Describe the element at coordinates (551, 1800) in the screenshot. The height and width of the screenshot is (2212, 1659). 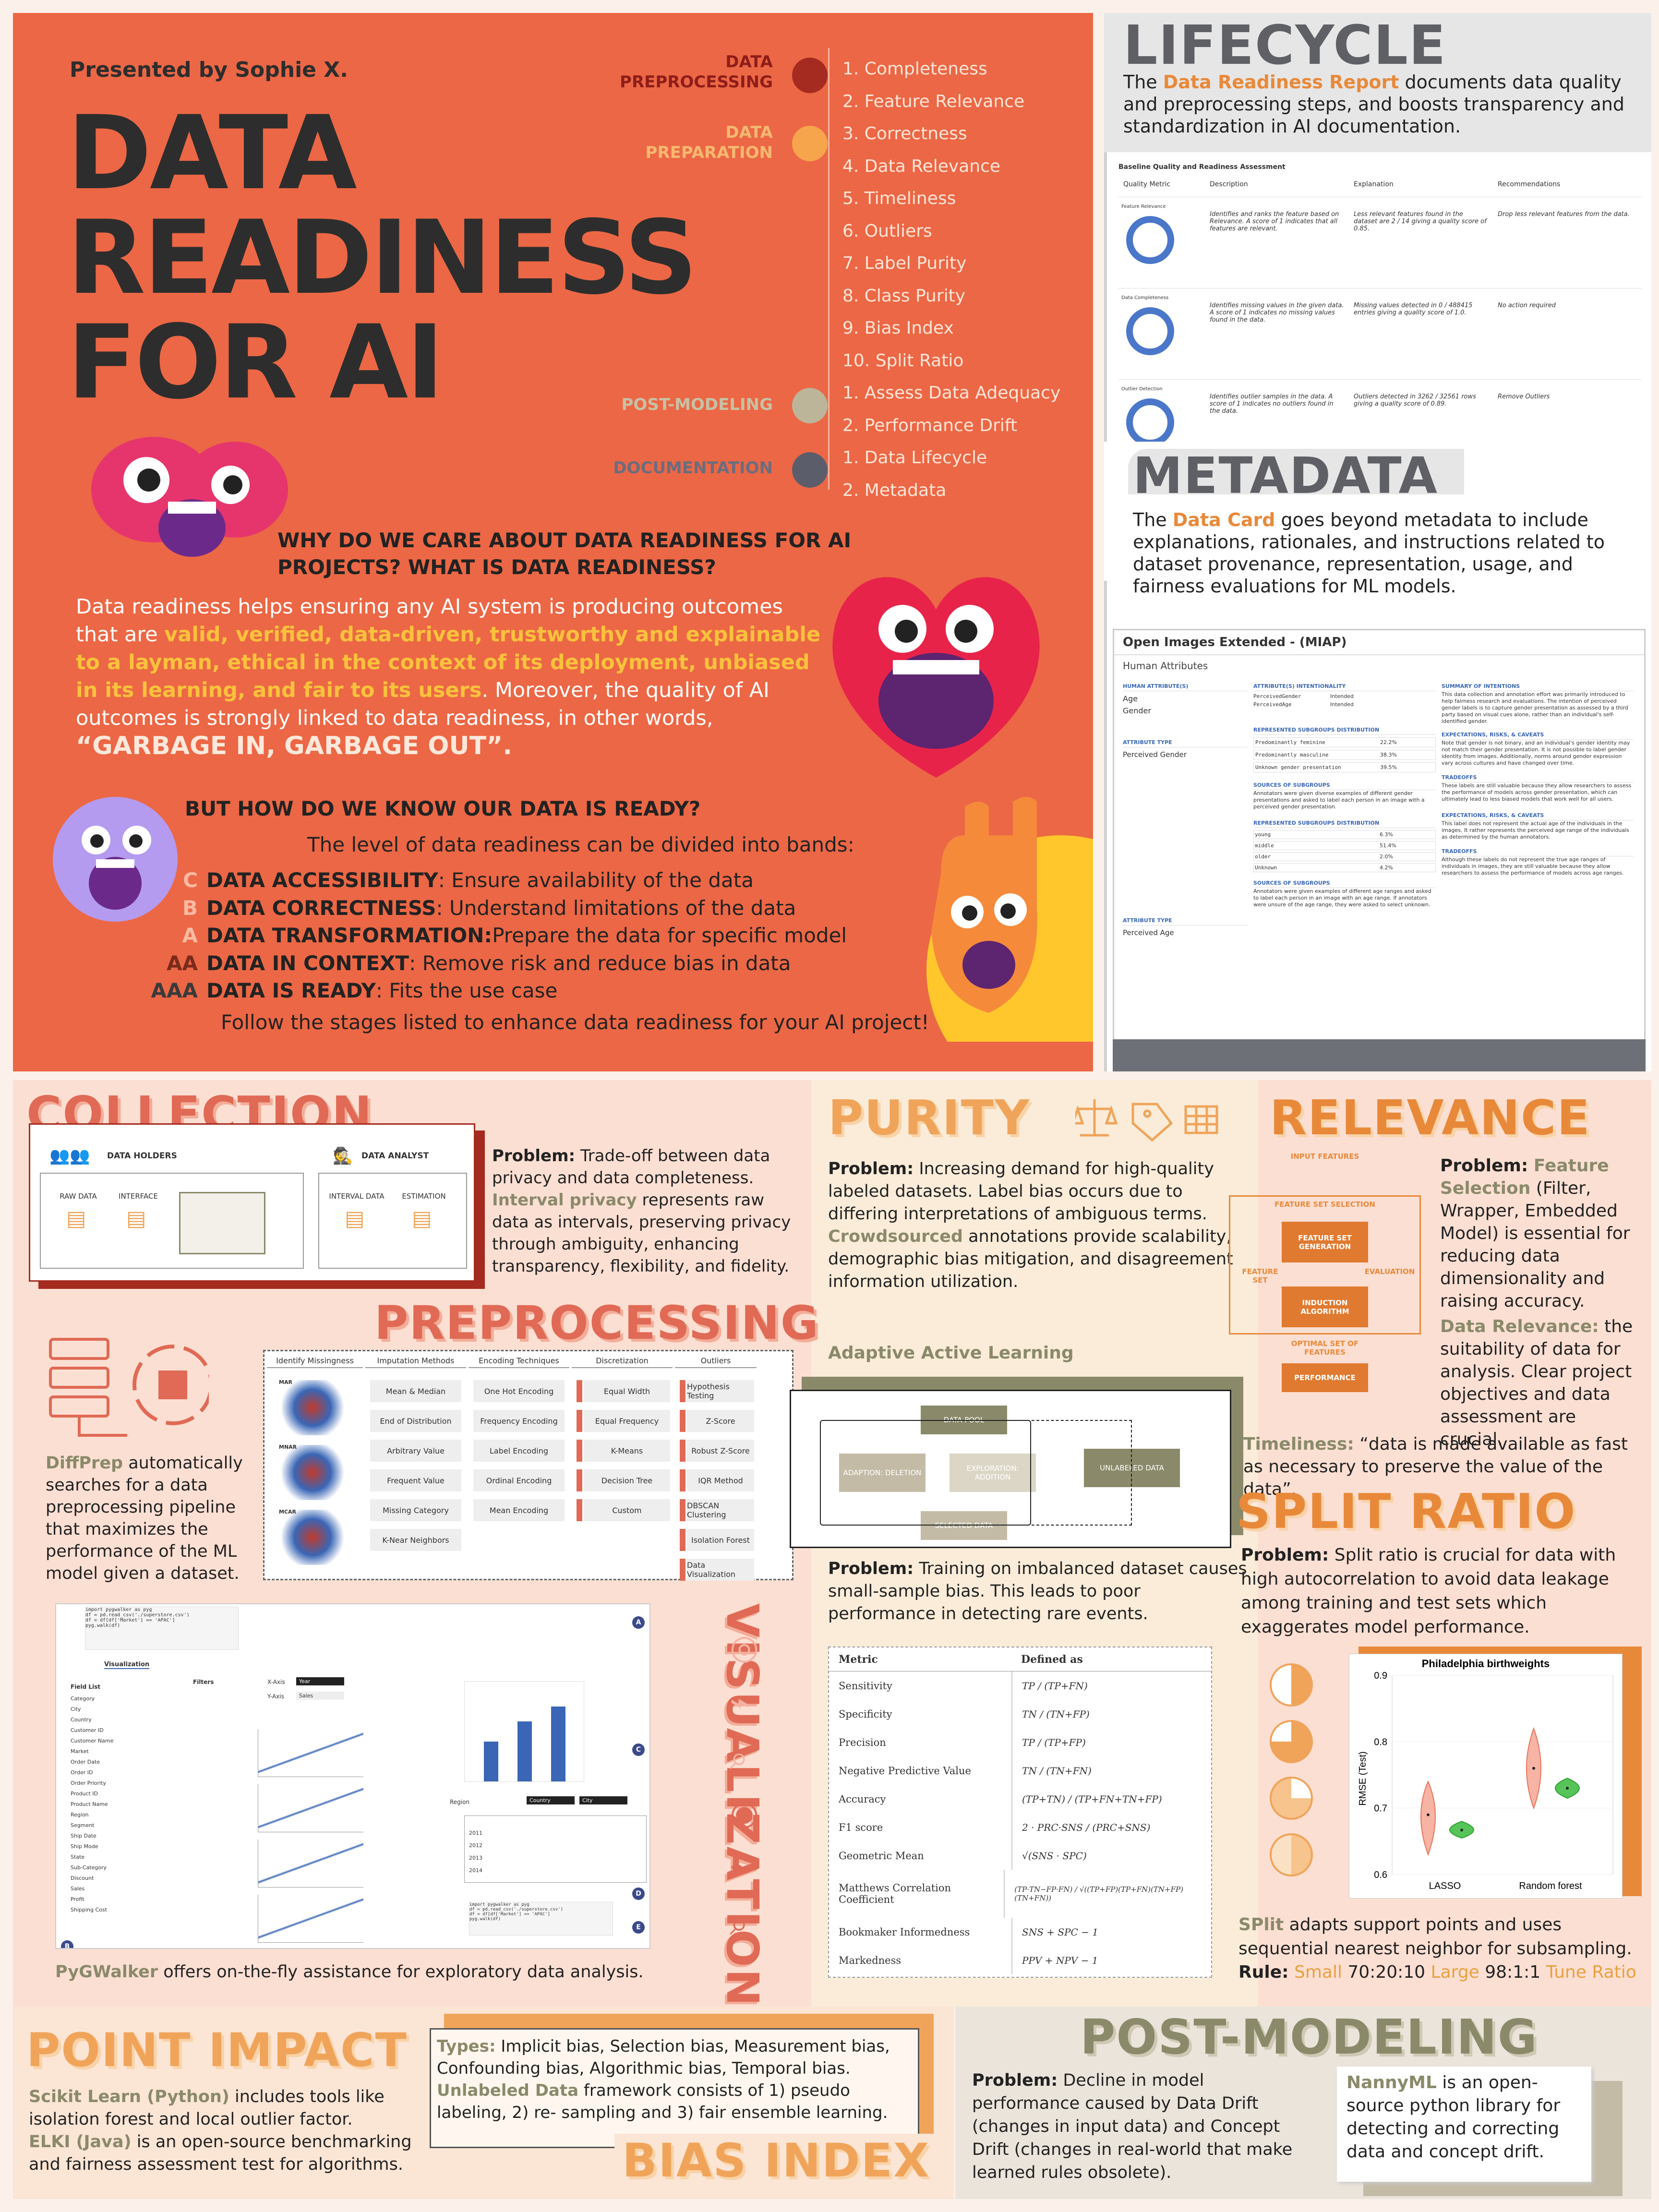
I see `country-pill: Country` at that location.